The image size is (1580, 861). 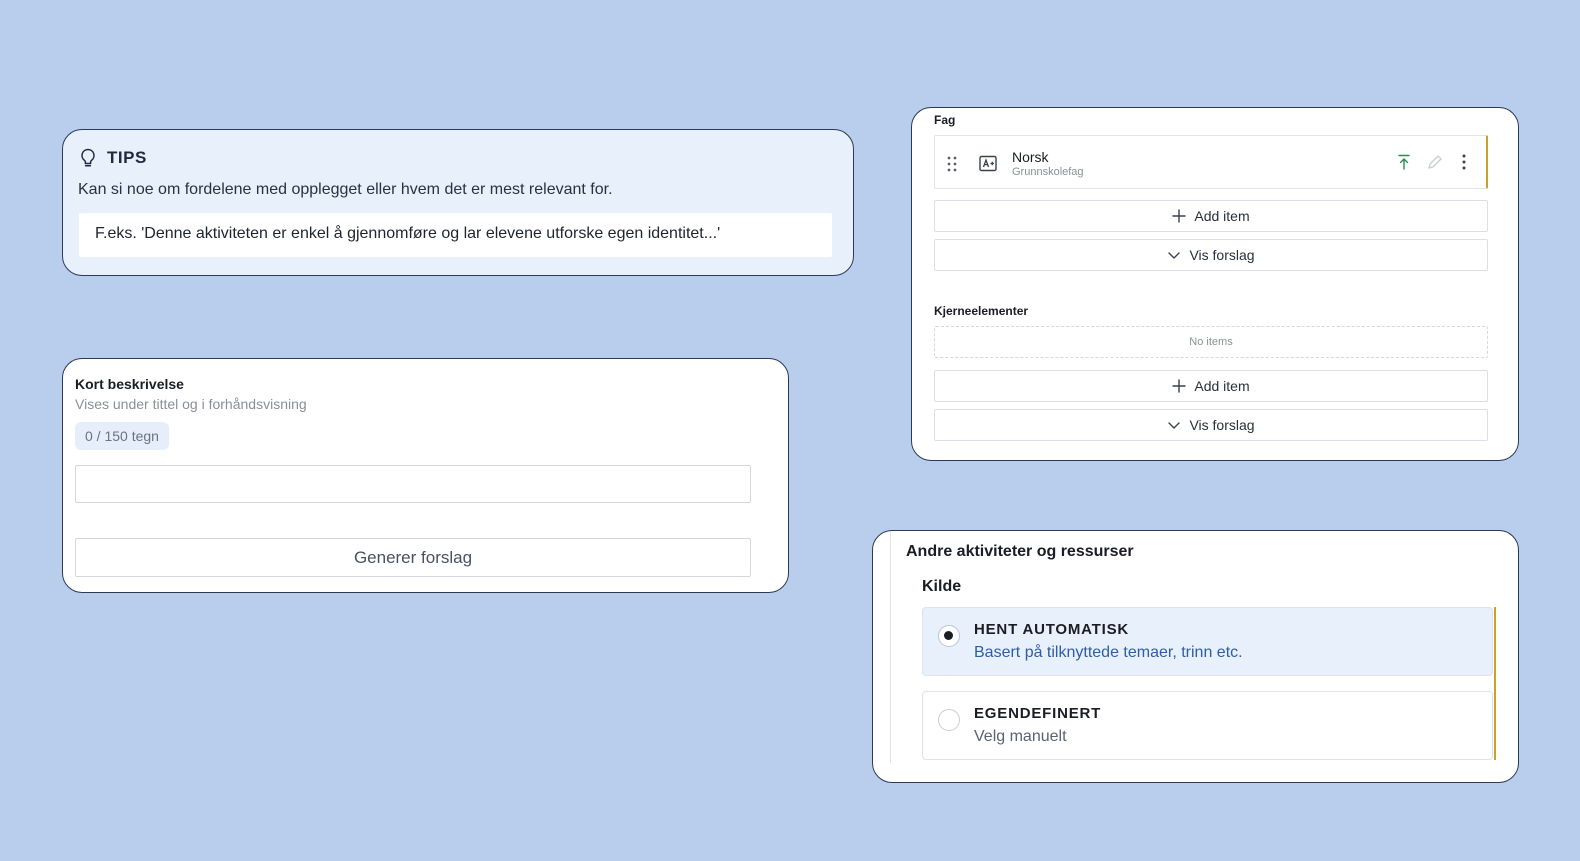 What do you see at coordinates (1404, 162) in the screenshot?
I see `move-to-top-icon` at bounding box center [1404, 162].